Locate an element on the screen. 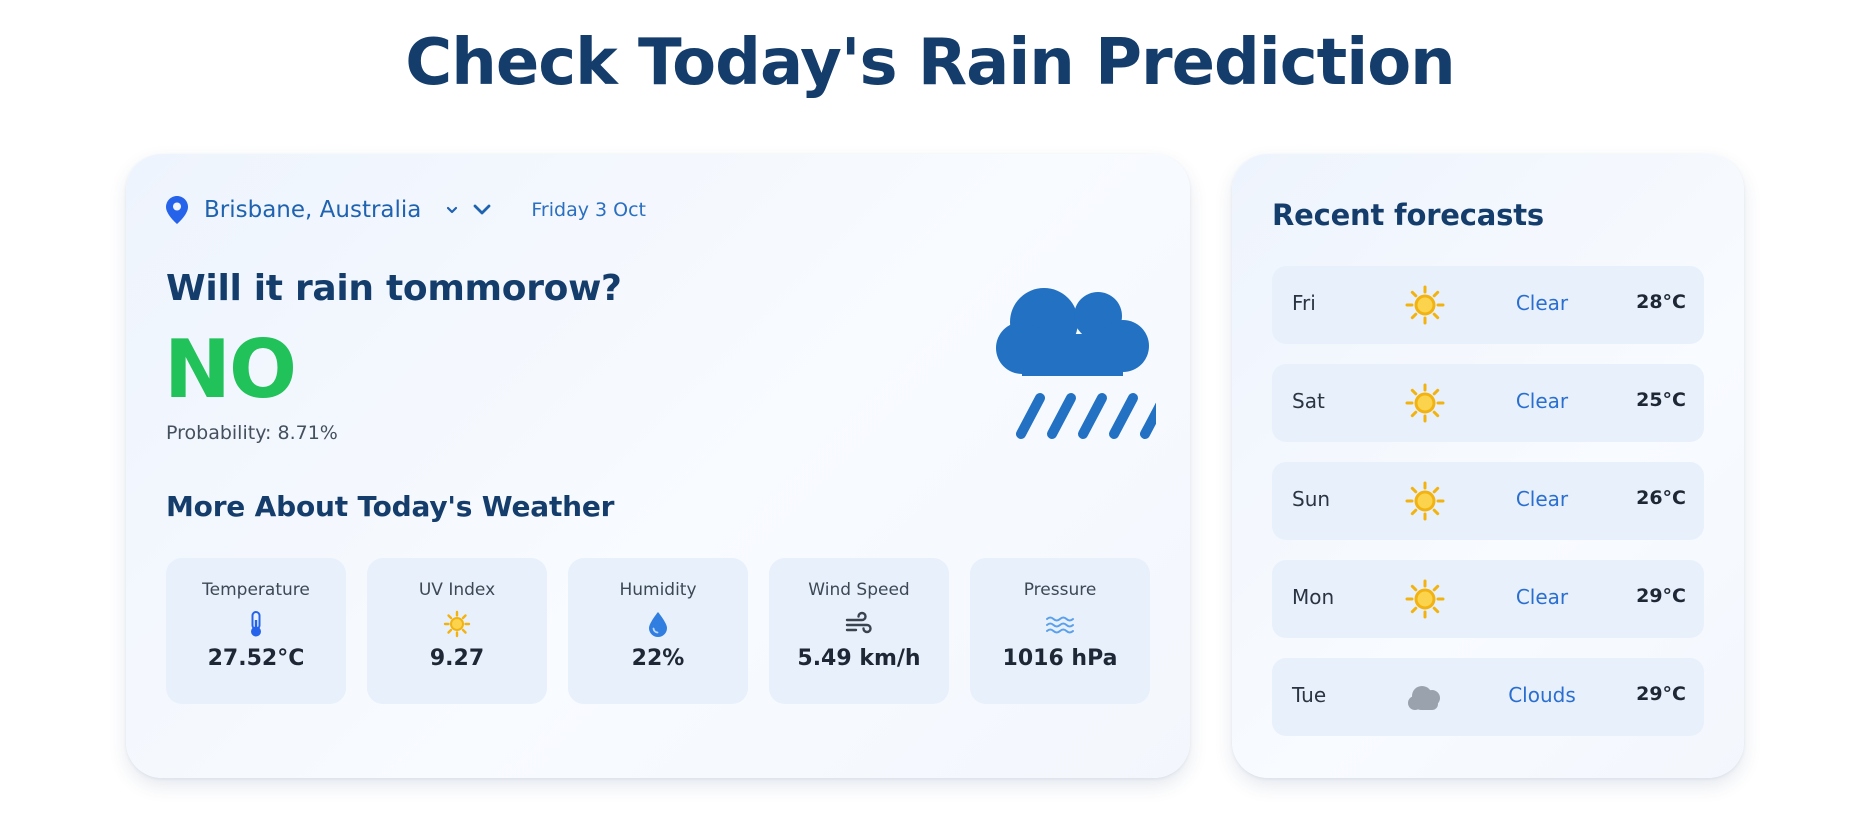 This screenshot has width=1860, height=817. forecast-day: Sat is located at coordinates (1308, 401).